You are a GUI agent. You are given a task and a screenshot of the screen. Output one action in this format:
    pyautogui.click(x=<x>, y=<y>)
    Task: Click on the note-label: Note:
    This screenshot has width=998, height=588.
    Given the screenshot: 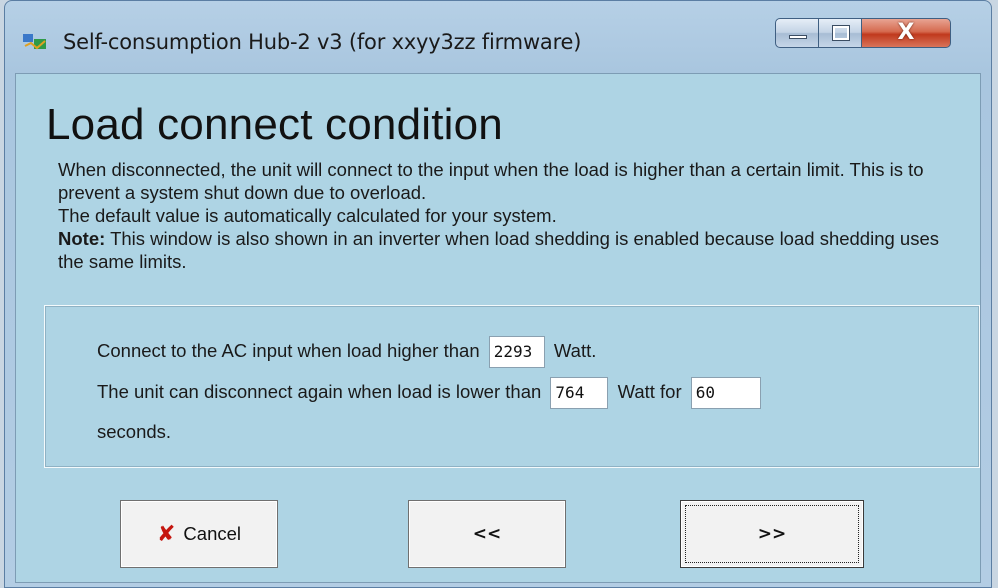 What is the action you would take?
    pyautogui.click(x=82, y=238)
    